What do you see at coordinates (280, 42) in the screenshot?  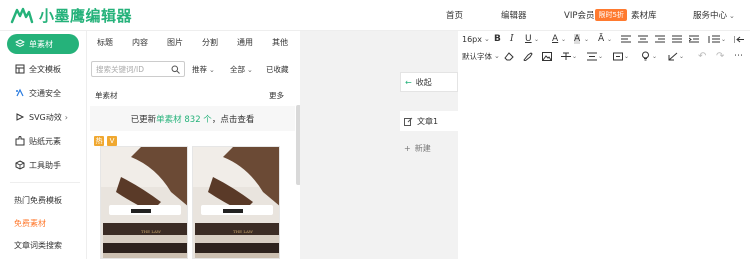 I see `tab-other: 其他` at bounding box center [280, 42].